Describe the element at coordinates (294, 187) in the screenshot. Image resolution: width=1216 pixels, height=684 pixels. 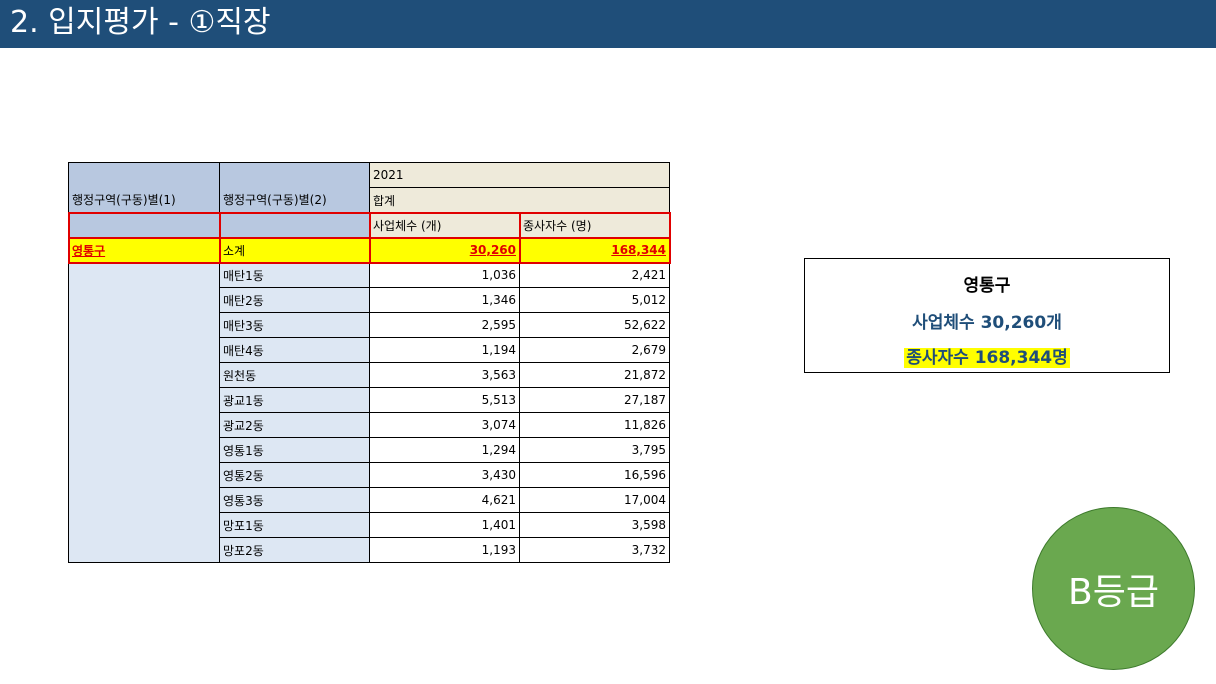
I see `col2-header: 행정구역(구동)별(2)` at that location.